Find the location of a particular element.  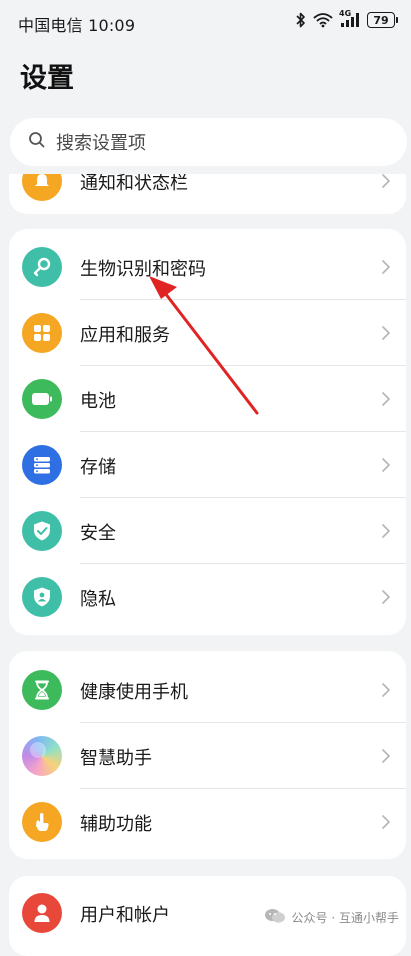

settings-item-assistant: 智慧助手 is located at coordinates (207, 756).